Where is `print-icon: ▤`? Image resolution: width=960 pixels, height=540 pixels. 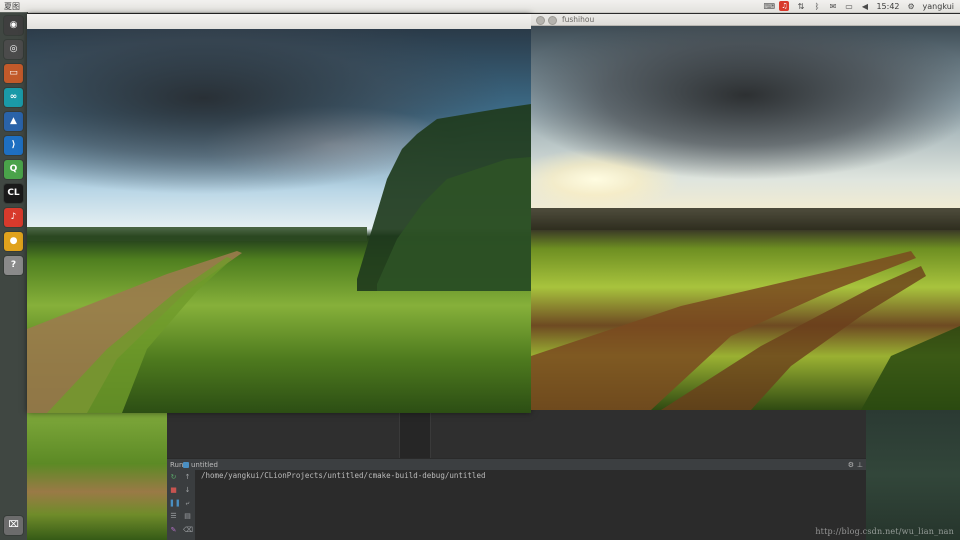 print-icon: ▤ is located at coordinates (187, 516).